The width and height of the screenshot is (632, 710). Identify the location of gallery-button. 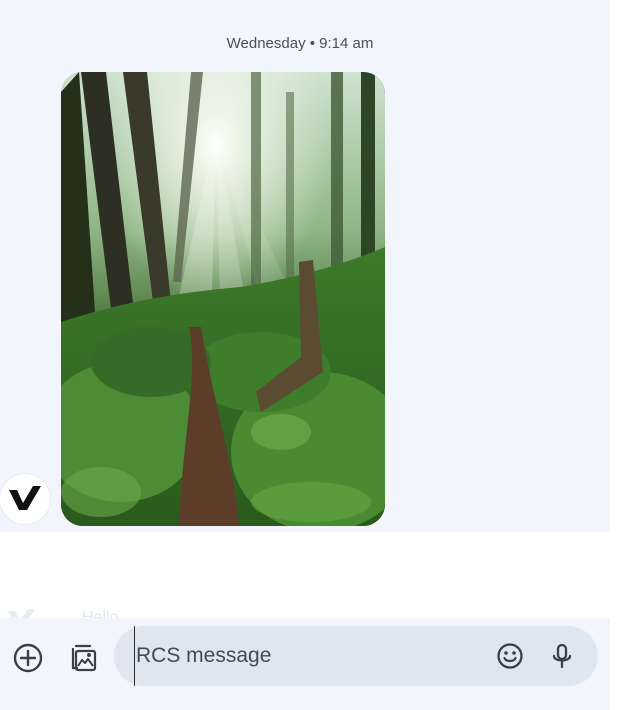
(83, 658).